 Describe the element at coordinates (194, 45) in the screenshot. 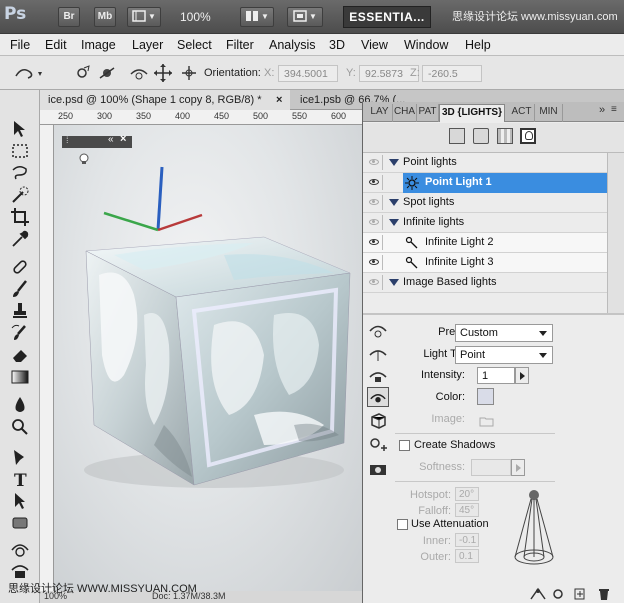

I see `menu-select: Select` at that location.